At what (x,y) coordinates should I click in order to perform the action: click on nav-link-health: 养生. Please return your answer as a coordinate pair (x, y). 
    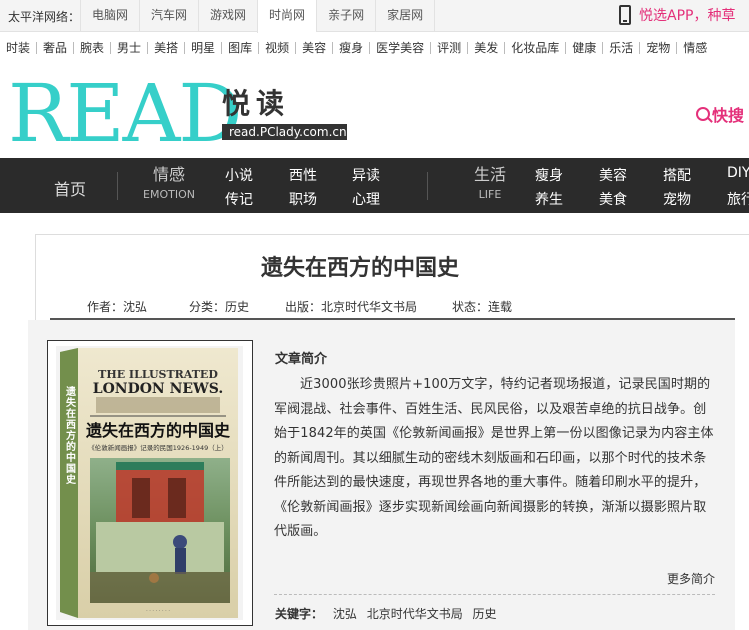
    Looking at the image, I should click on (549, 199).